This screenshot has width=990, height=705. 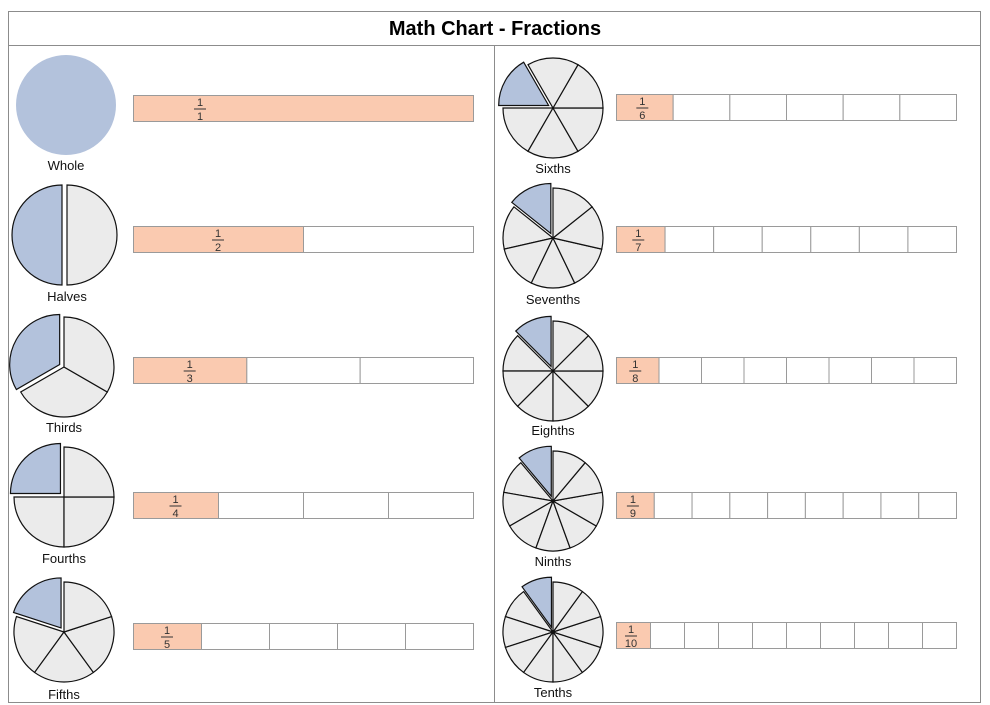 What do you see at coordinates (553, 561) in the screenshot?
I see `pie-label: Ninths` at bounding box center [553, 561].